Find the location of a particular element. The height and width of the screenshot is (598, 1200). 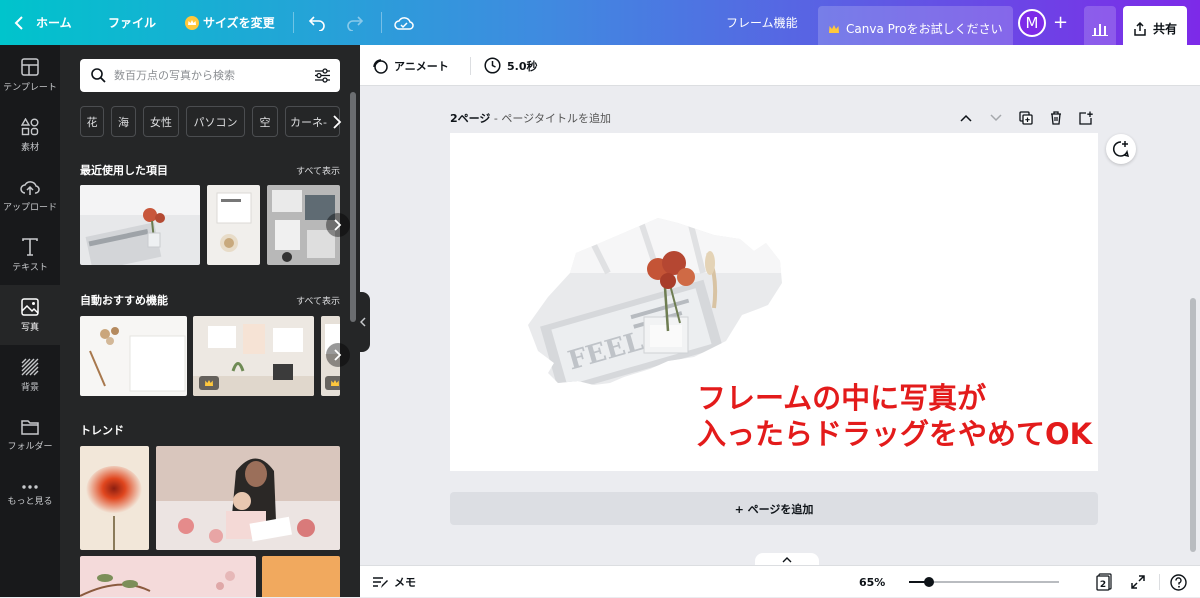

panel-scrollbar is located at coordinates (353, 207).